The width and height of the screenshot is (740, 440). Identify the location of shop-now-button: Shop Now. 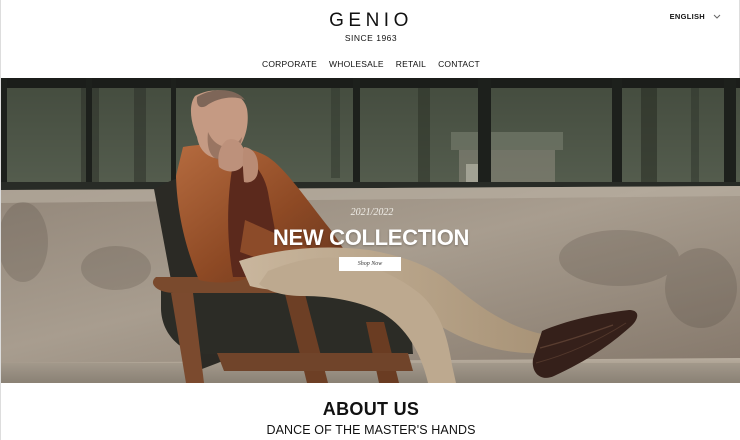
(370, 264).